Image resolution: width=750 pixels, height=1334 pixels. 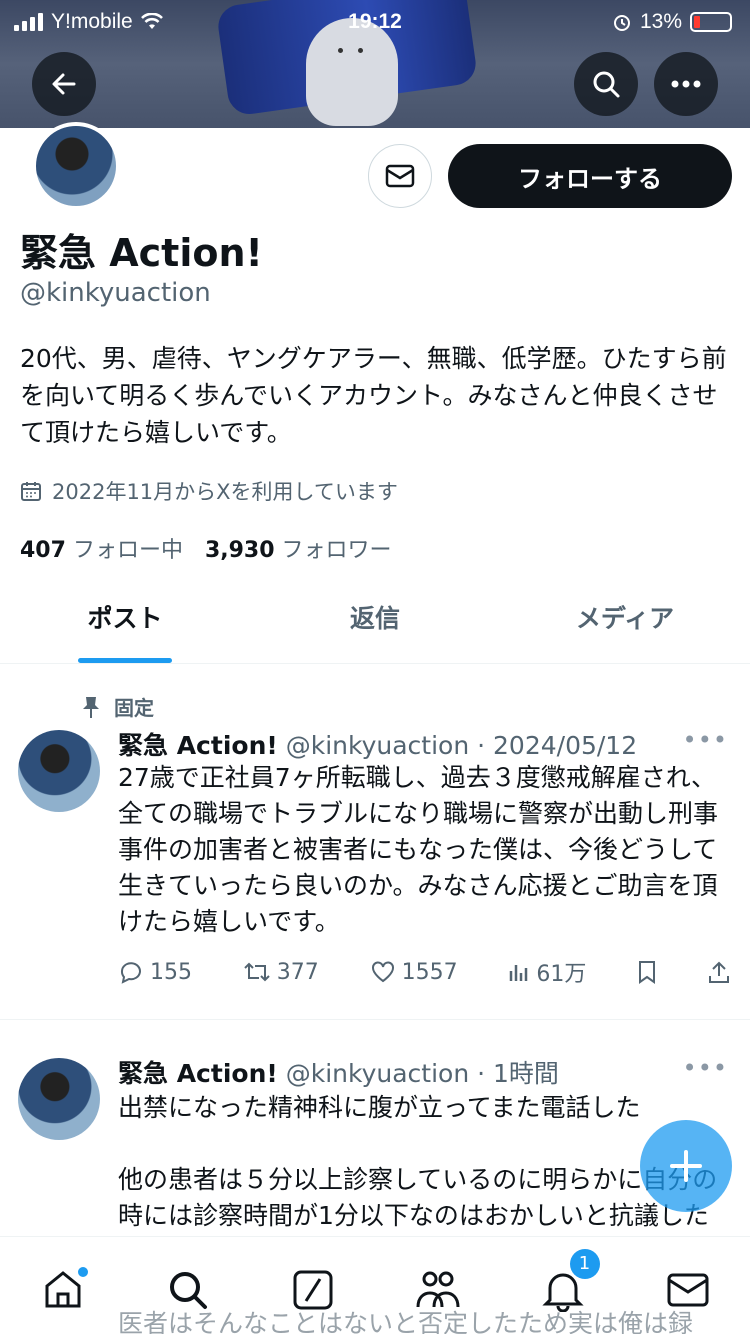 I want to click on followers-link: 3,930 フォロワー, so click(x=298, y=548).